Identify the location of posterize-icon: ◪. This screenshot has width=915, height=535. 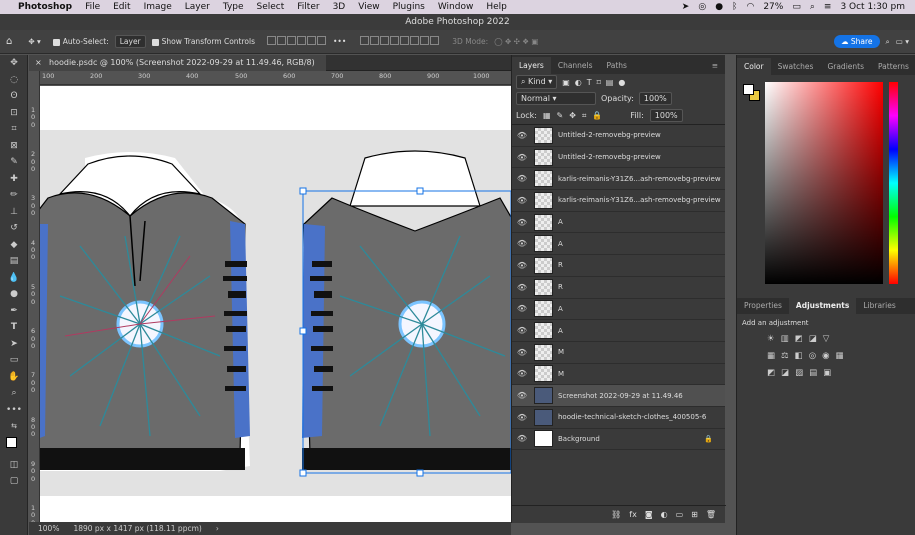
(788, 373).